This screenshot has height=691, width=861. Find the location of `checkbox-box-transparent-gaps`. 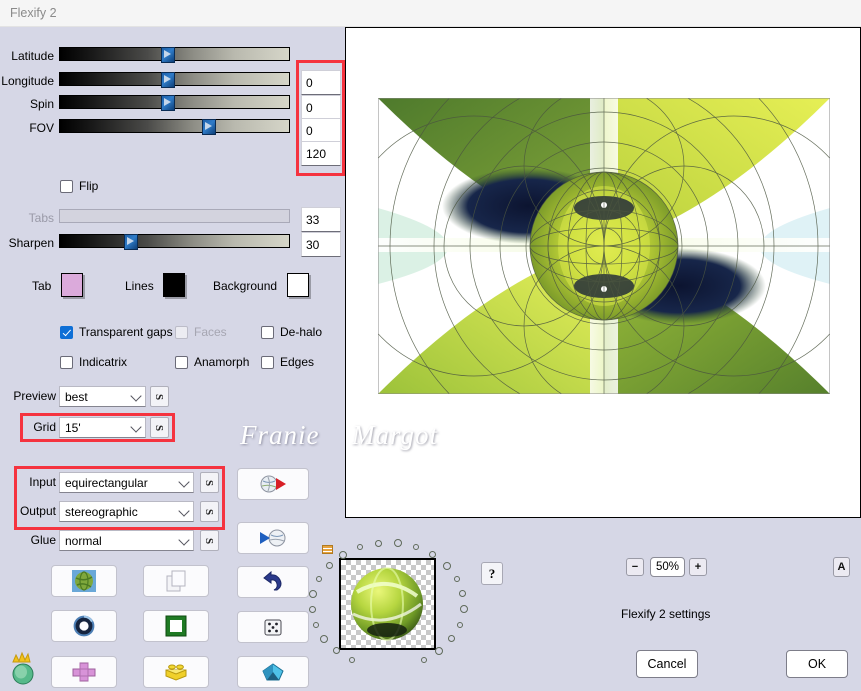

checkbox-box-transparent-gaps is located at coordinates (66, 332).